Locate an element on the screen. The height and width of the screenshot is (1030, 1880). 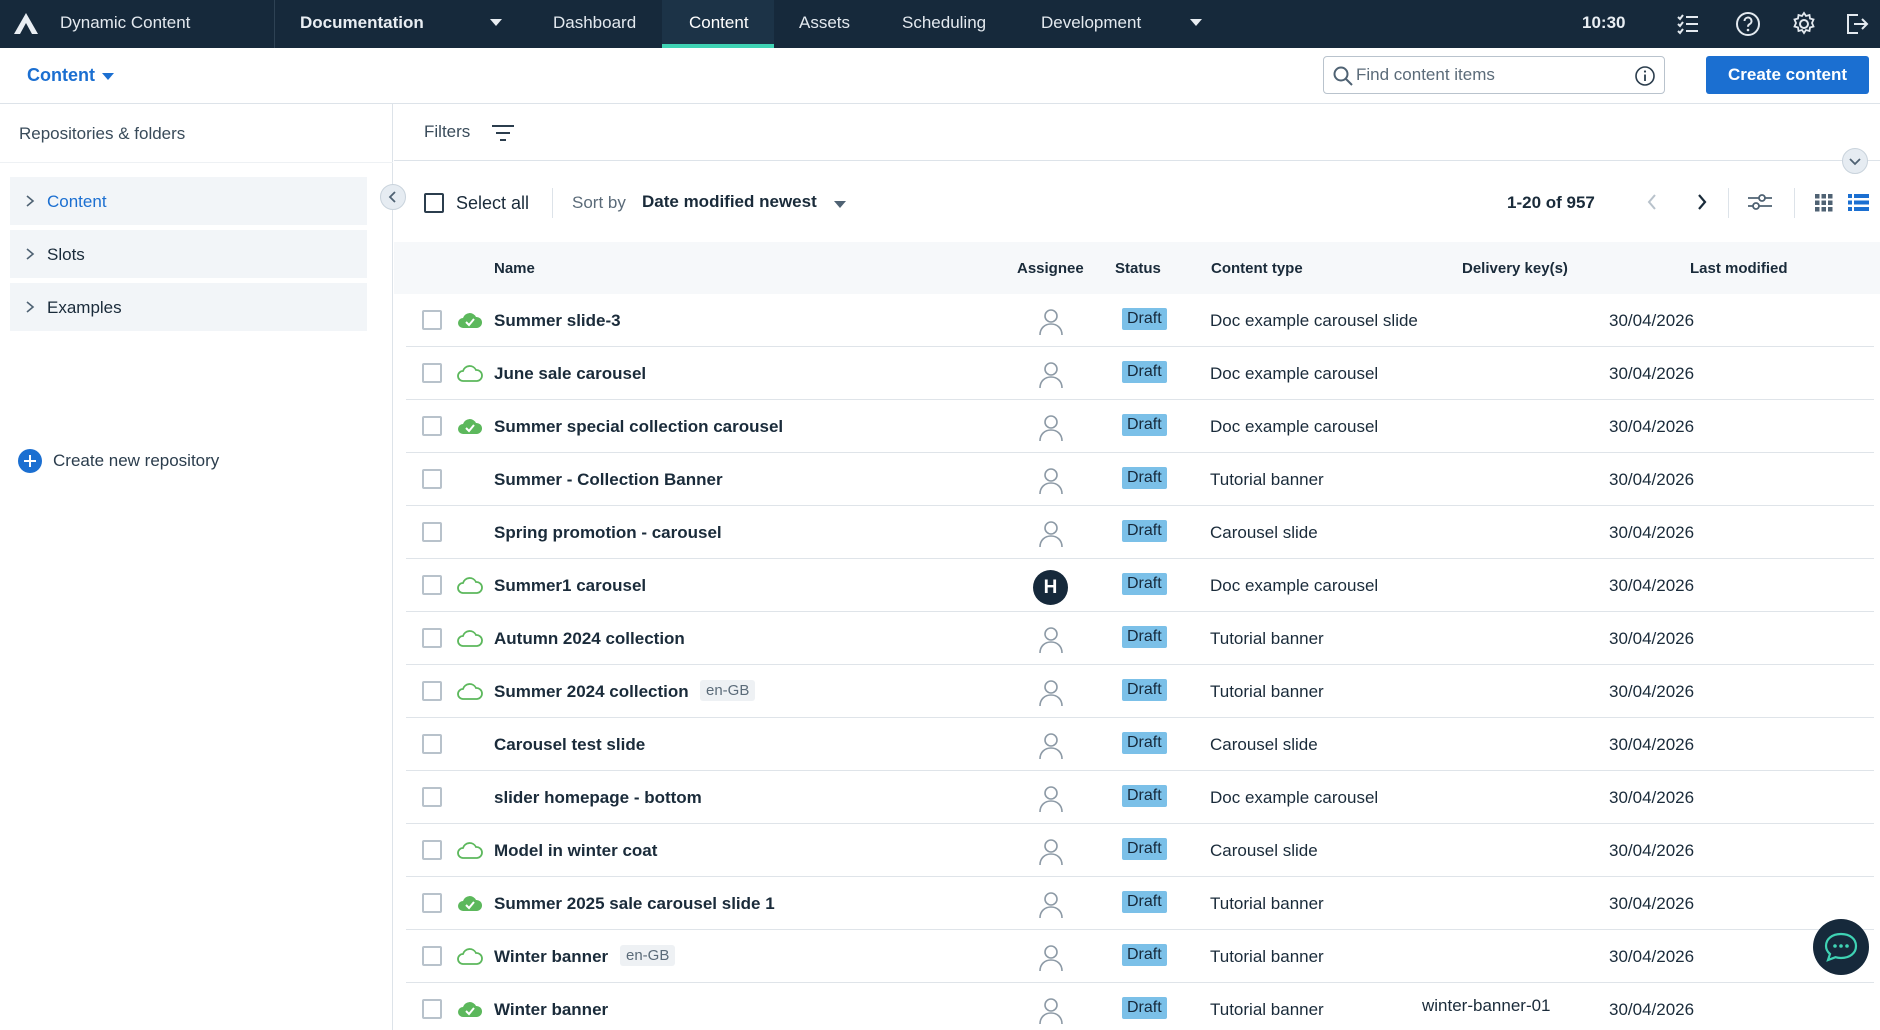
content-item-name: Carousel test slide is located at coordinates (569, 745).